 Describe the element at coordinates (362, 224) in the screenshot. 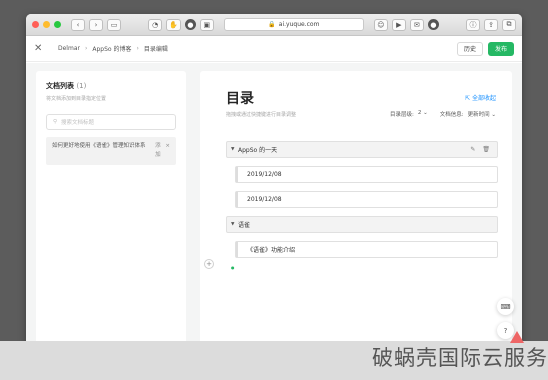

I see `toc-item: ▼ 语雀` at that location.